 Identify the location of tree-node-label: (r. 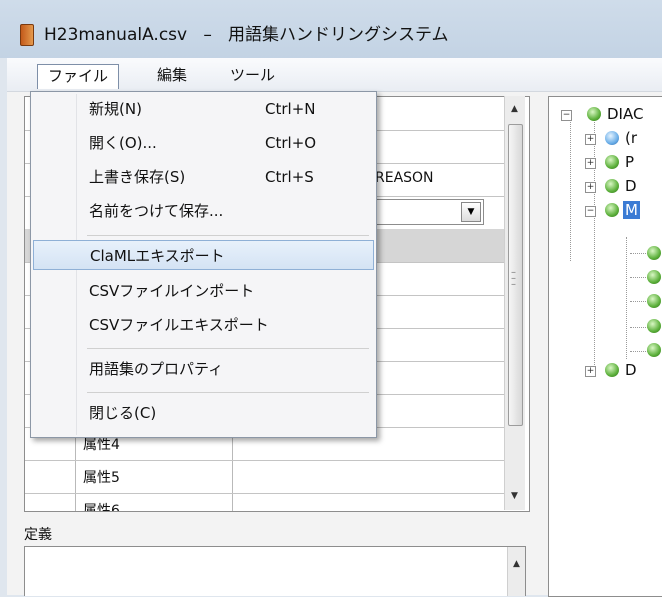
(631, 138).